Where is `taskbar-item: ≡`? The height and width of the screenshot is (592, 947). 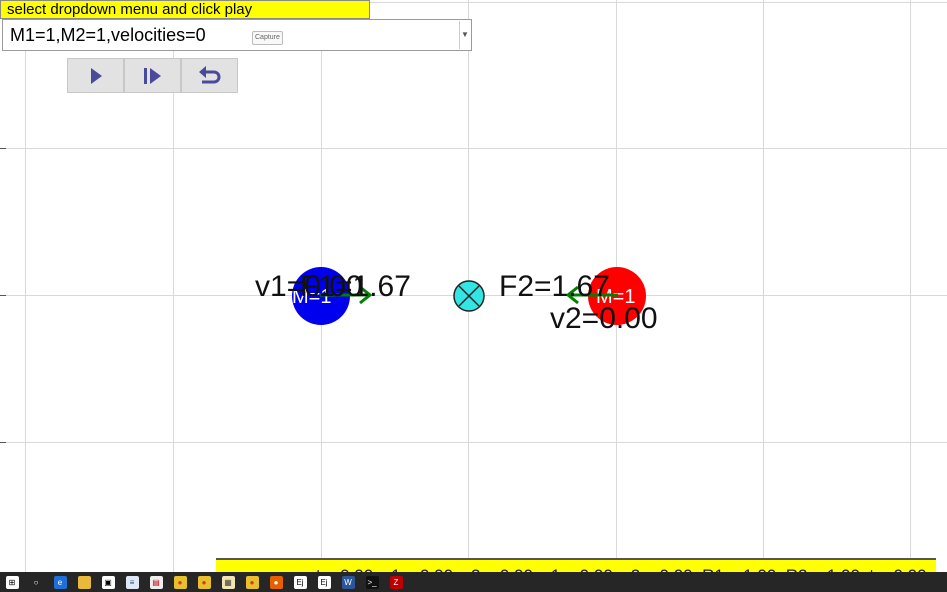 taskbar-item: ≡ is located at coordinates (132, 582).